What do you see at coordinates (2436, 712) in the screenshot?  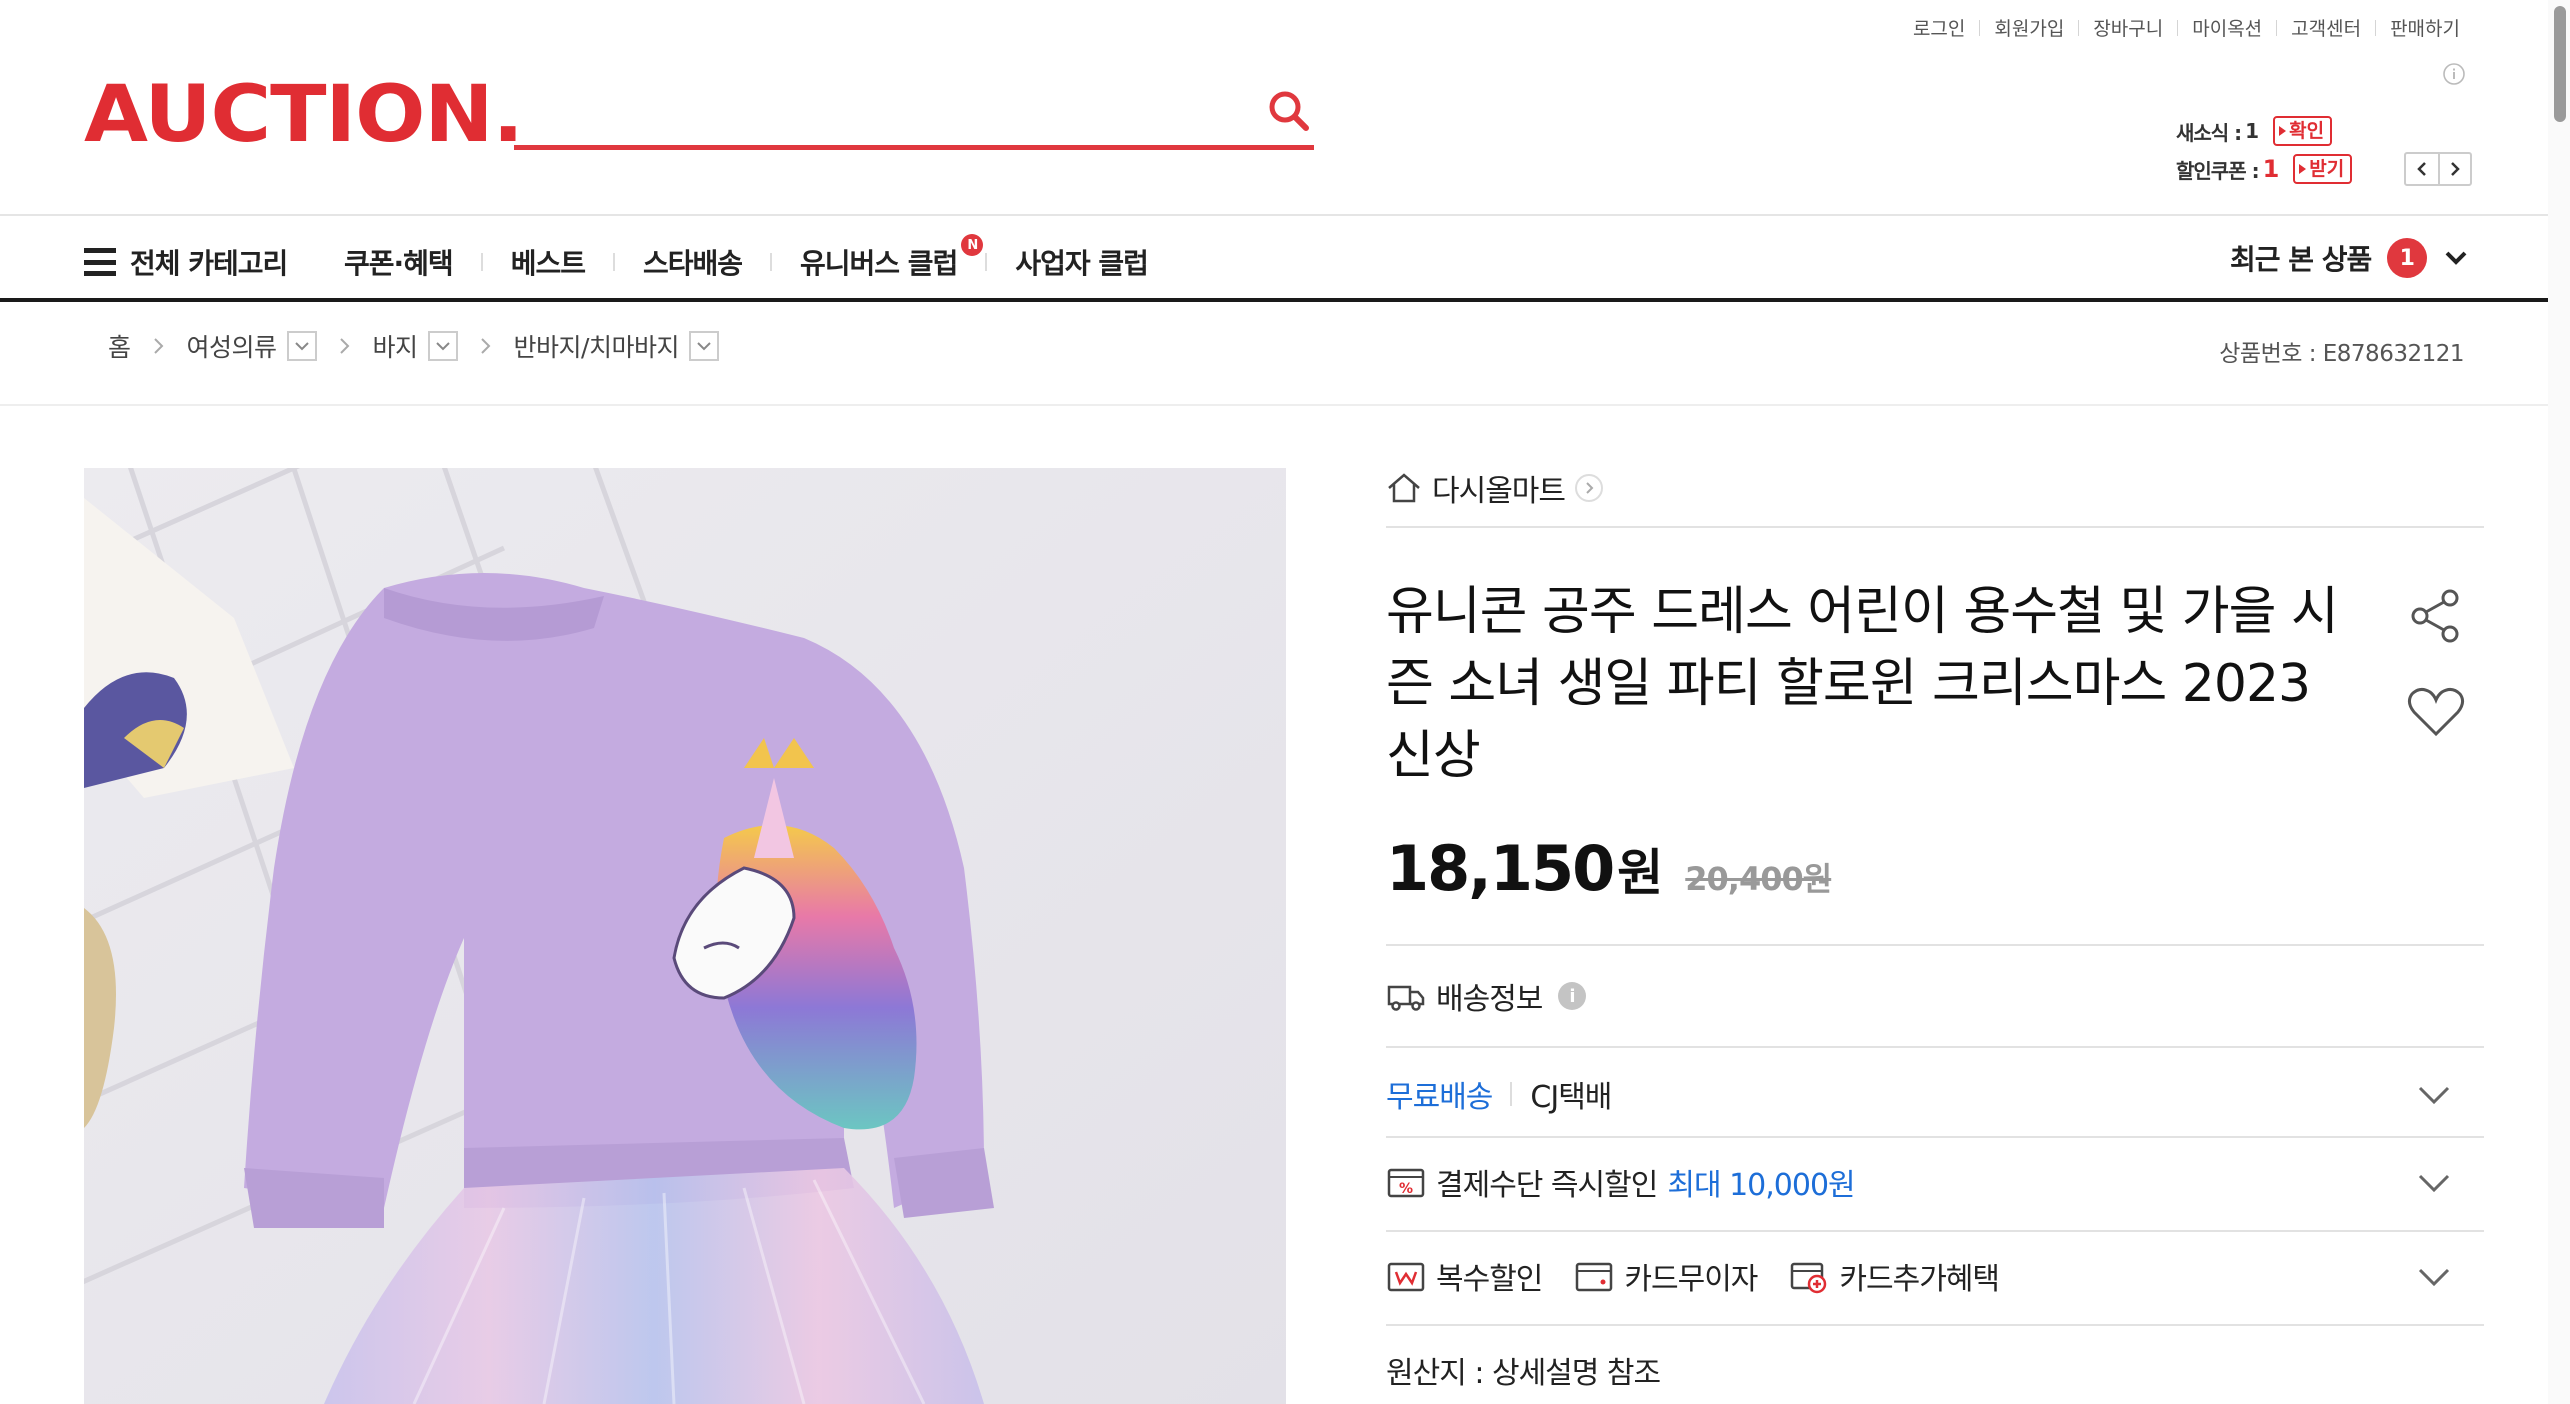 I see `heart-icon` at bounding box center [2436, 712].